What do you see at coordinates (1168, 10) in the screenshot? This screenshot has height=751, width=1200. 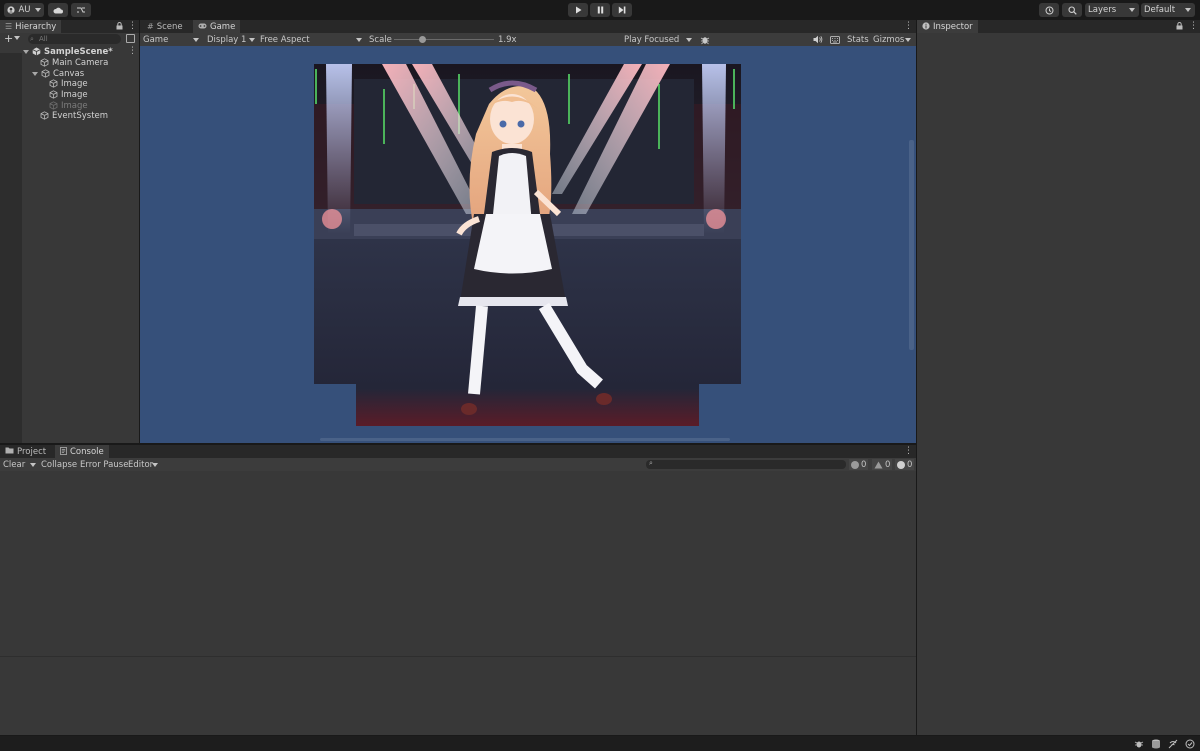 I see `layout-dropdown: Default` at bounding box center [1168, 10].